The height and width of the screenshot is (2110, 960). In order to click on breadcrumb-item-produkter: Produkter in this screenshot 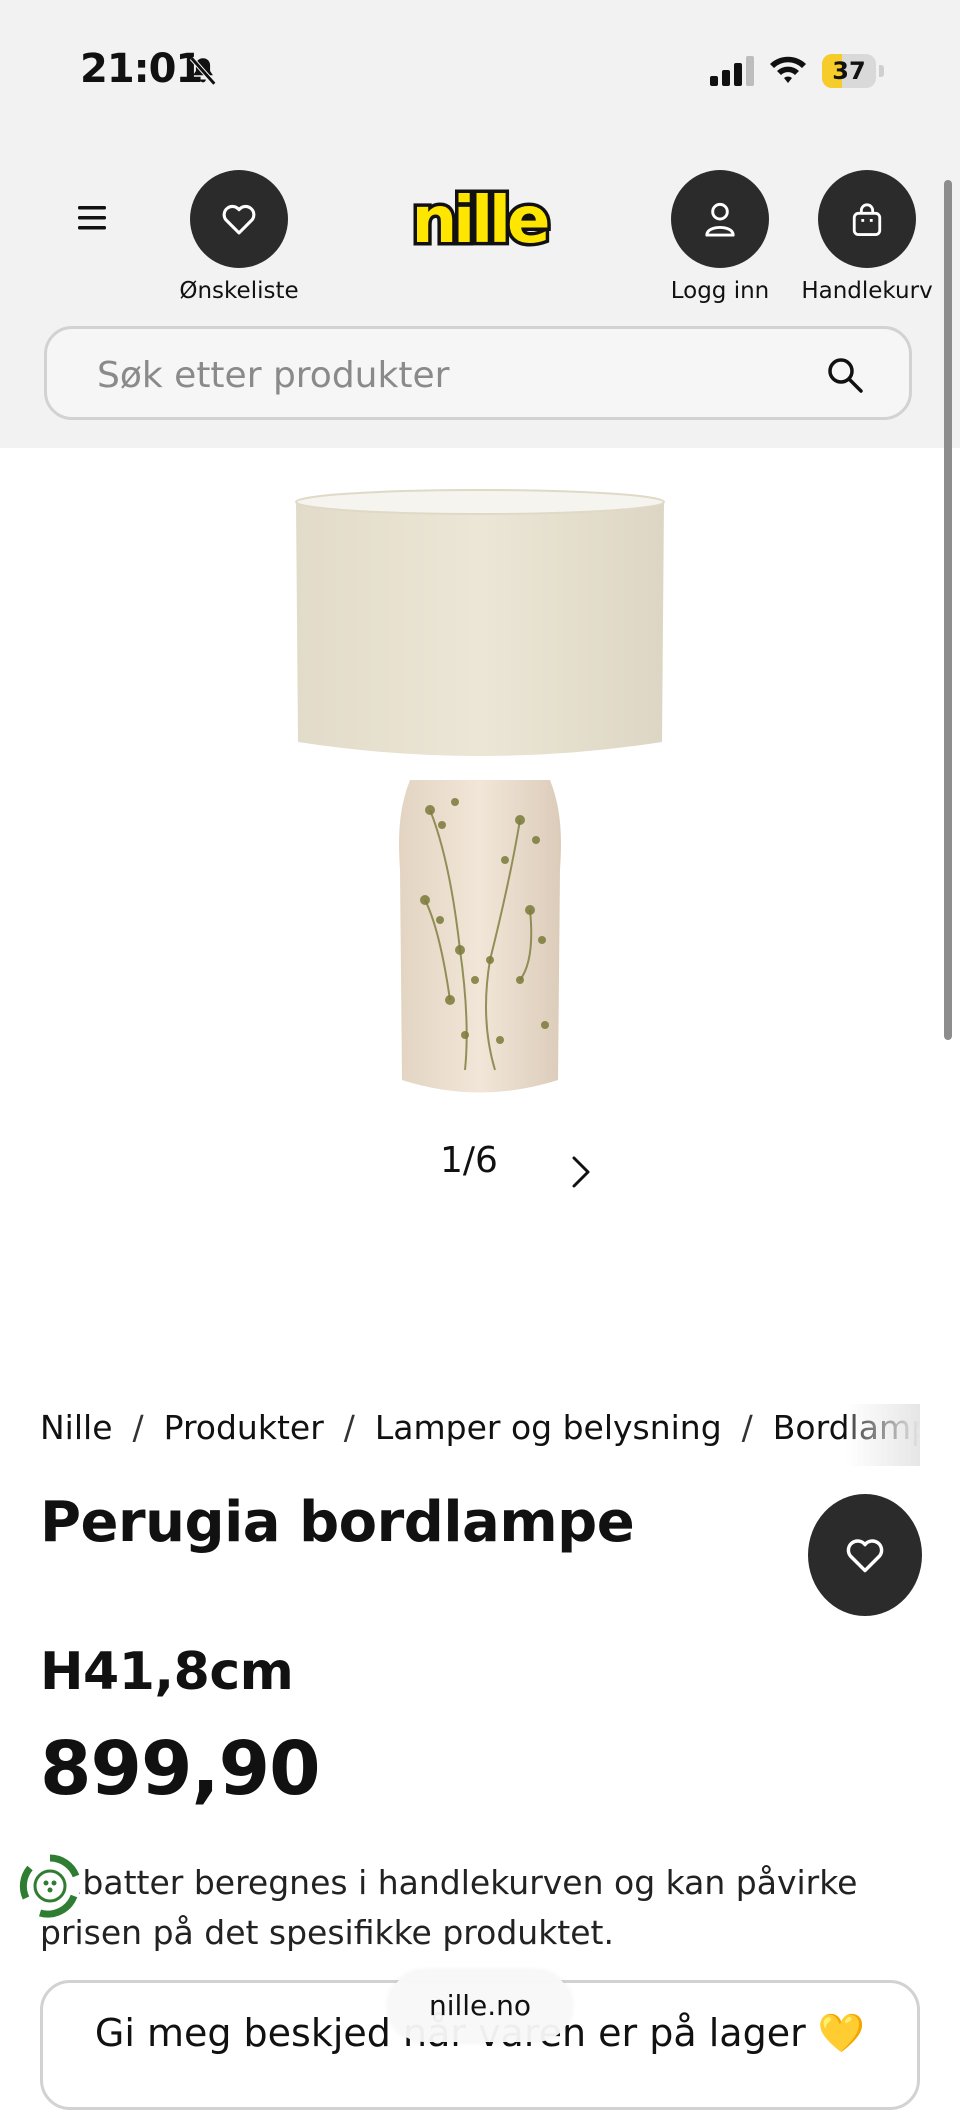, I will do `click(244, 1427)`.